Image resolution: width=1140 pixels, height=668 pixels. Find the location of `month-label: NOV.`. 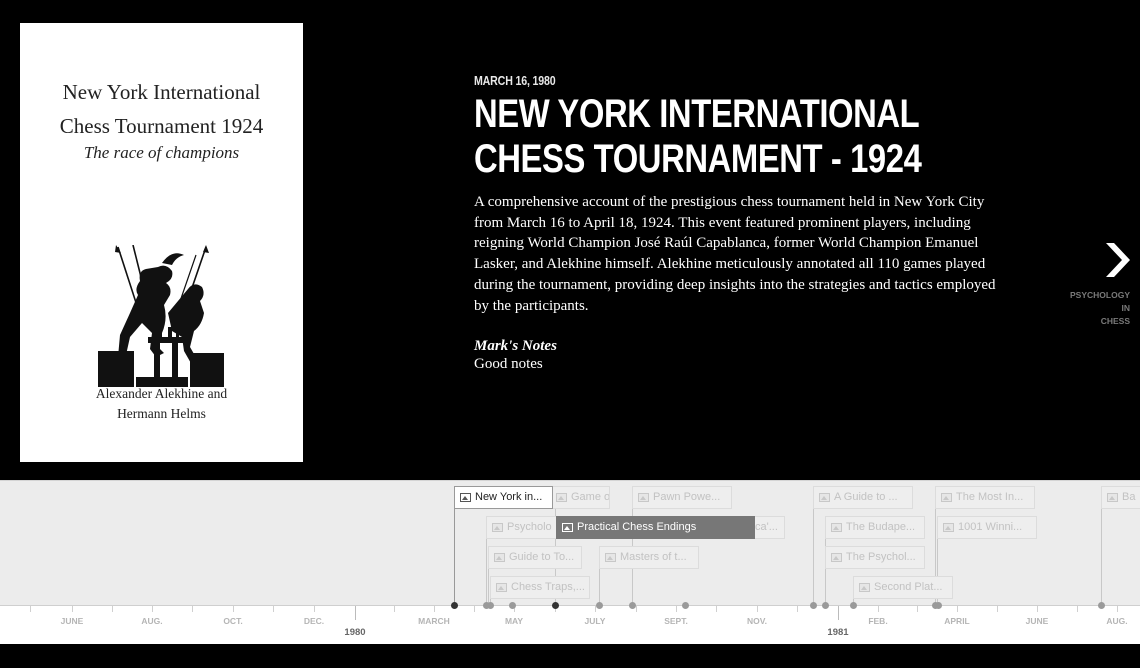

month-label: NOV. is located at coordinates (756, 621).